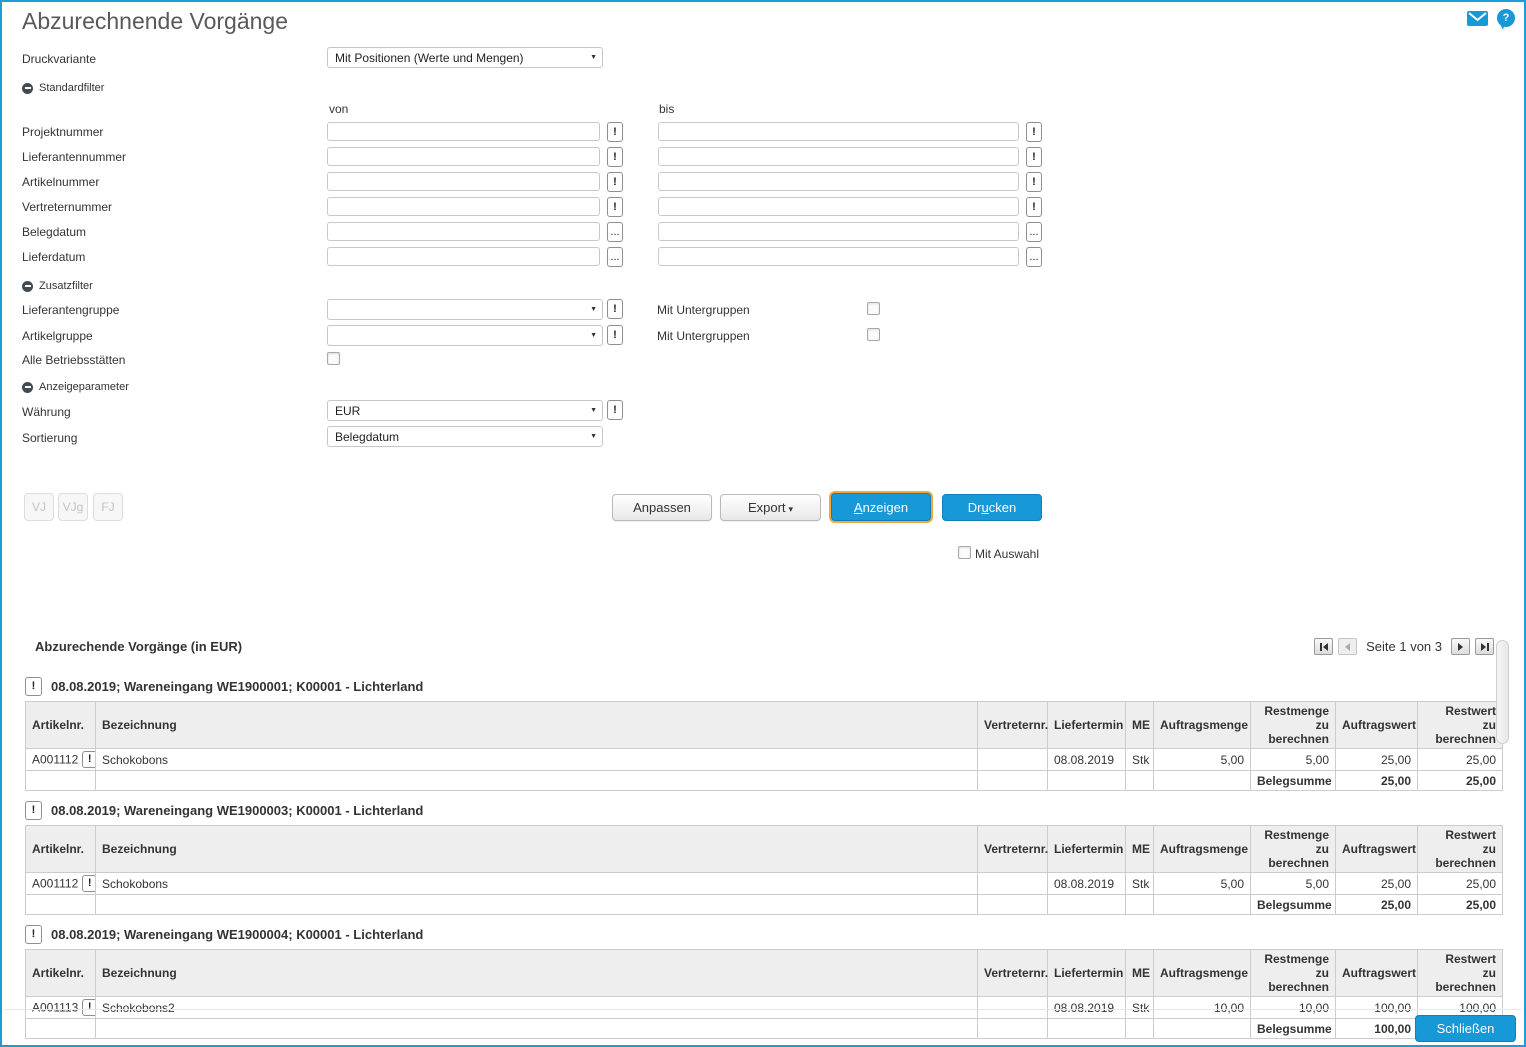 Image resolution: width=1526 pixels, height=1047 pixels. Describe the element at coordinates (770, 507) in the screenshot. I see `export-button: Export ▾` at that location.